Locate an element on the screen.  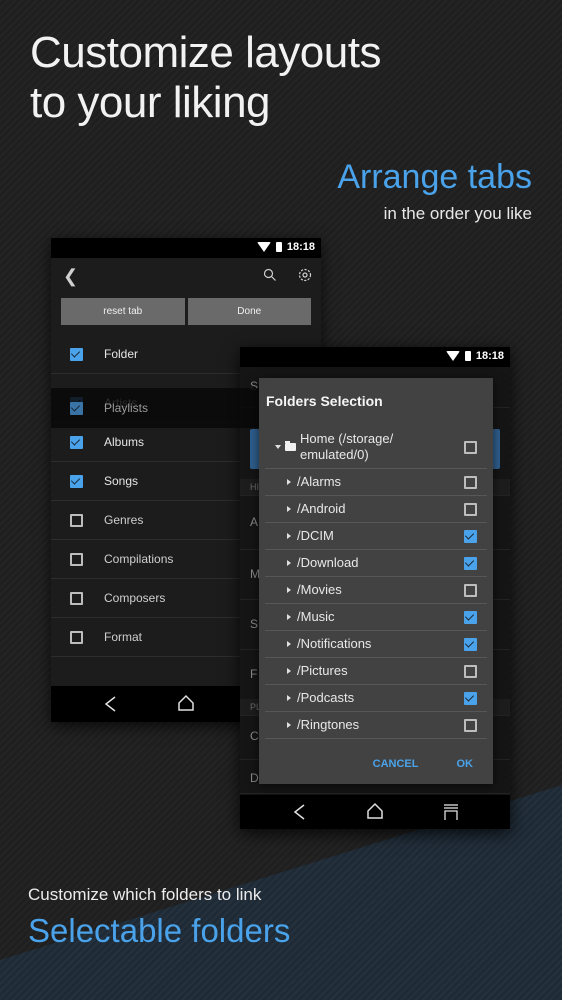
folder-icon is located at coordinates (290, 446).